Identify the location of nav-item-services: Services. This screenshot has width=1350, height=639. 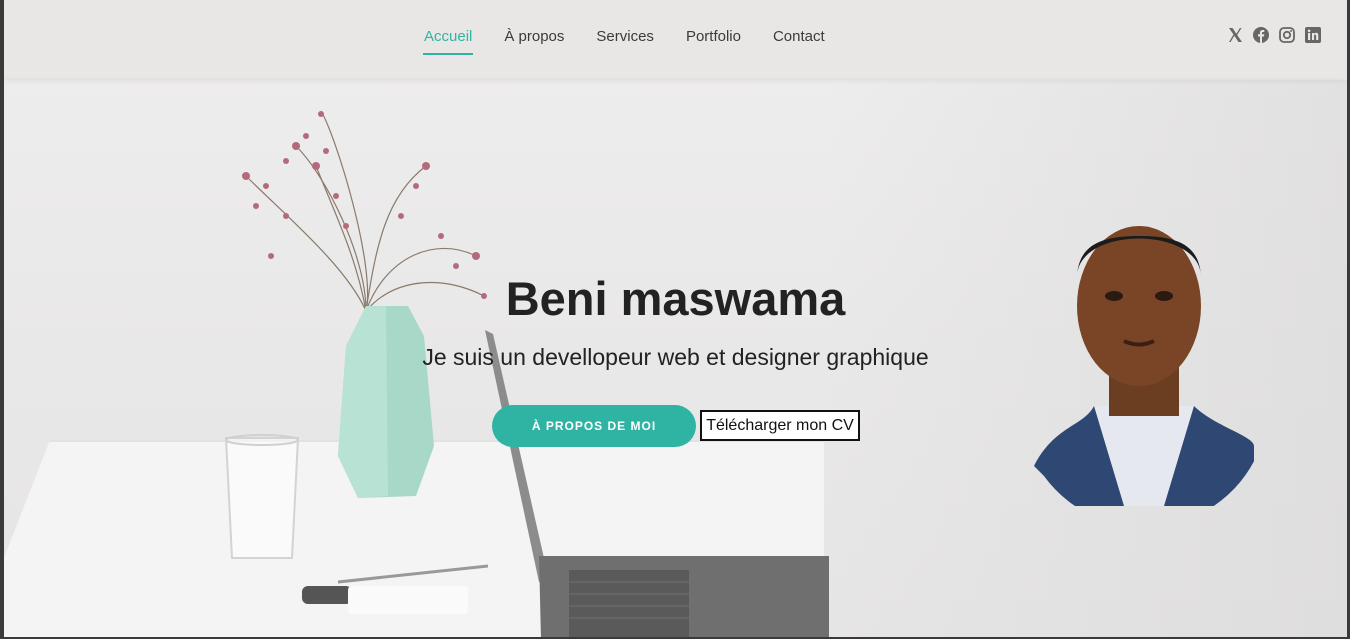
(625, 37).